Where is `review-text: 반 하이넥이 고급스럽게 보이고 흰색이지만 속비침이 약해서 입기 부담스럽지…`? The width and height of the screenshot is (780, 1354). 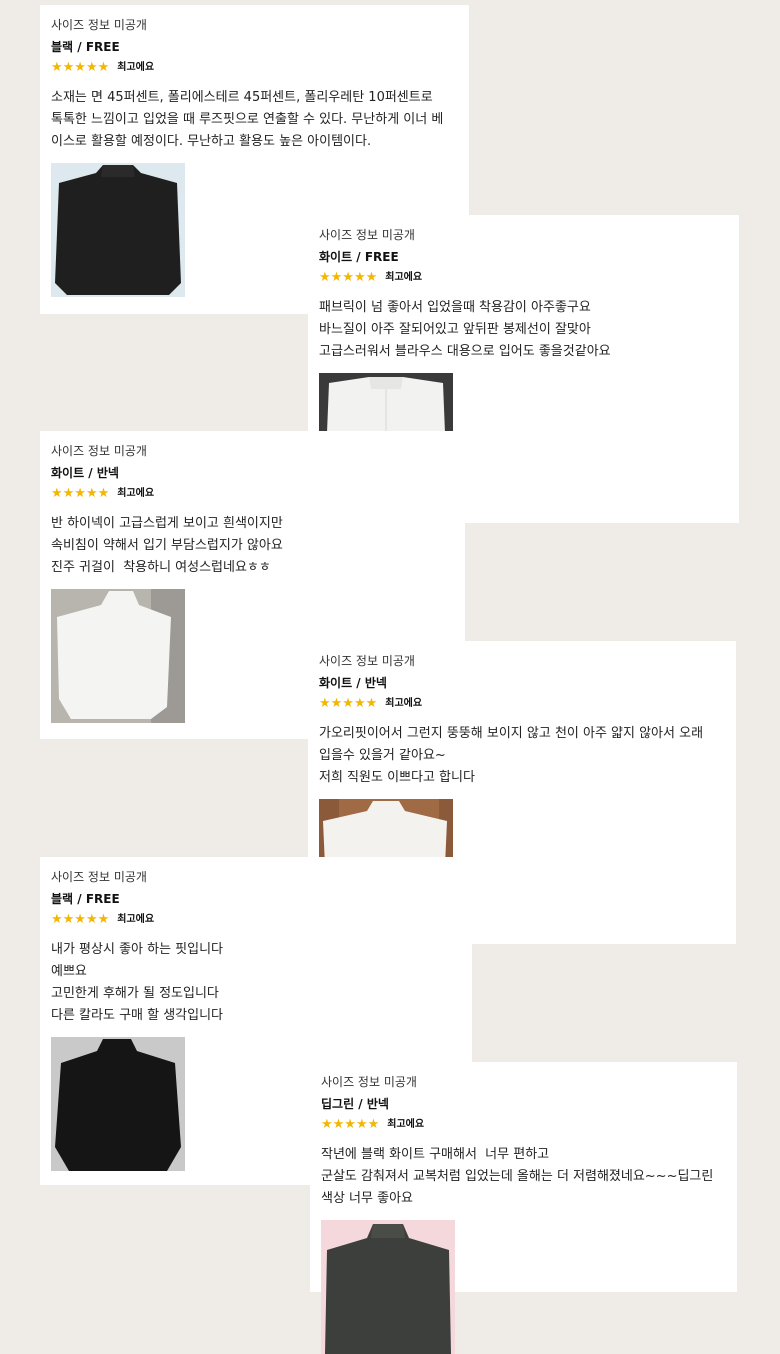
review-text: 반 하이넥이 고급스럽게 보이고 흰색이지만 속비침이 약해서 입기 부담스럽지… is located at coordinates (167, 545).